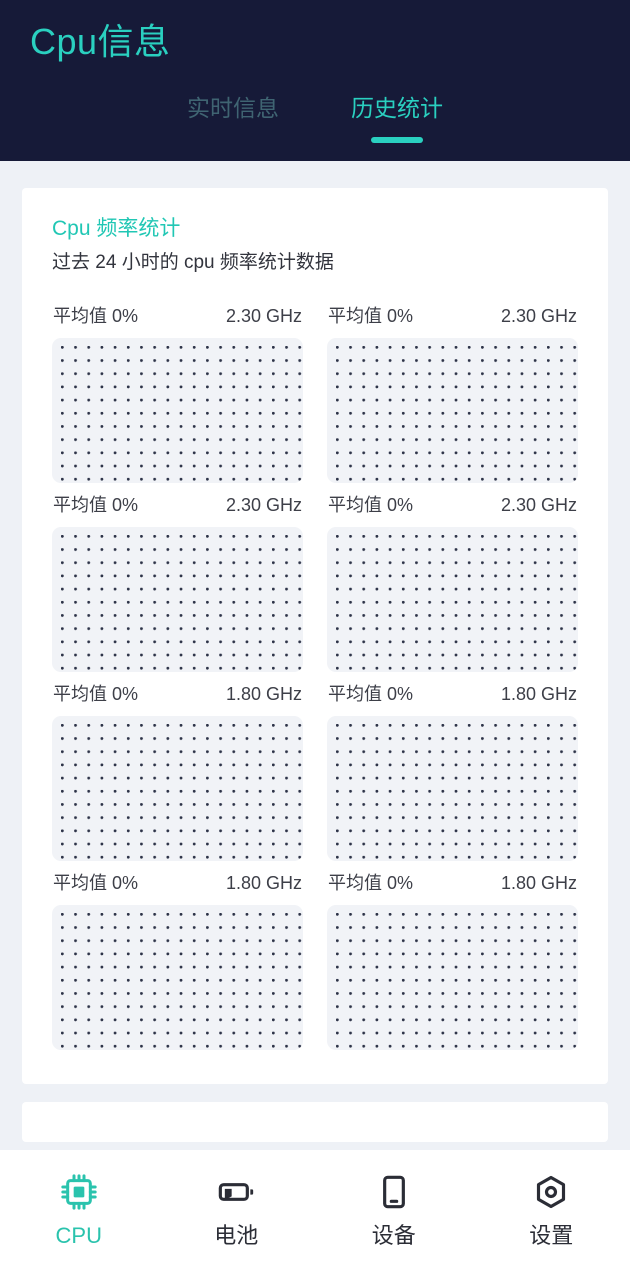 This screenshot has width=630, height=1280. Describe the element at coordinates (397, 140) in the screenshot. I see `tab-underline` at that location.